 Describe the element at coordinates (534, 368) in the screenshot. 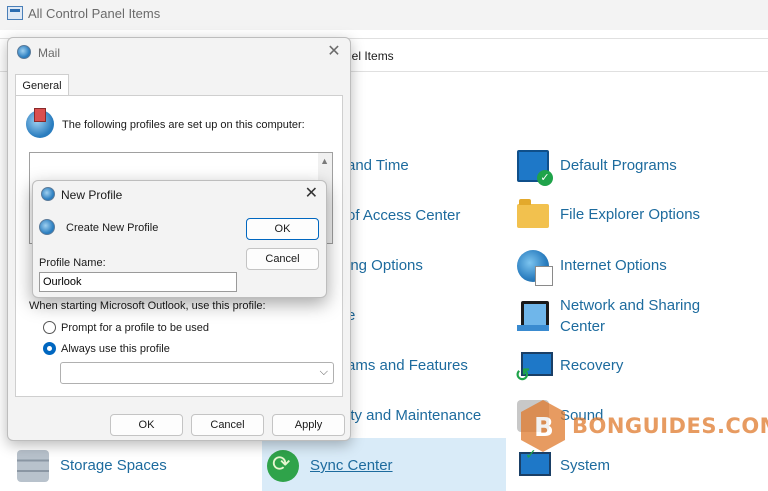

I see `recovery-icon` at that location.